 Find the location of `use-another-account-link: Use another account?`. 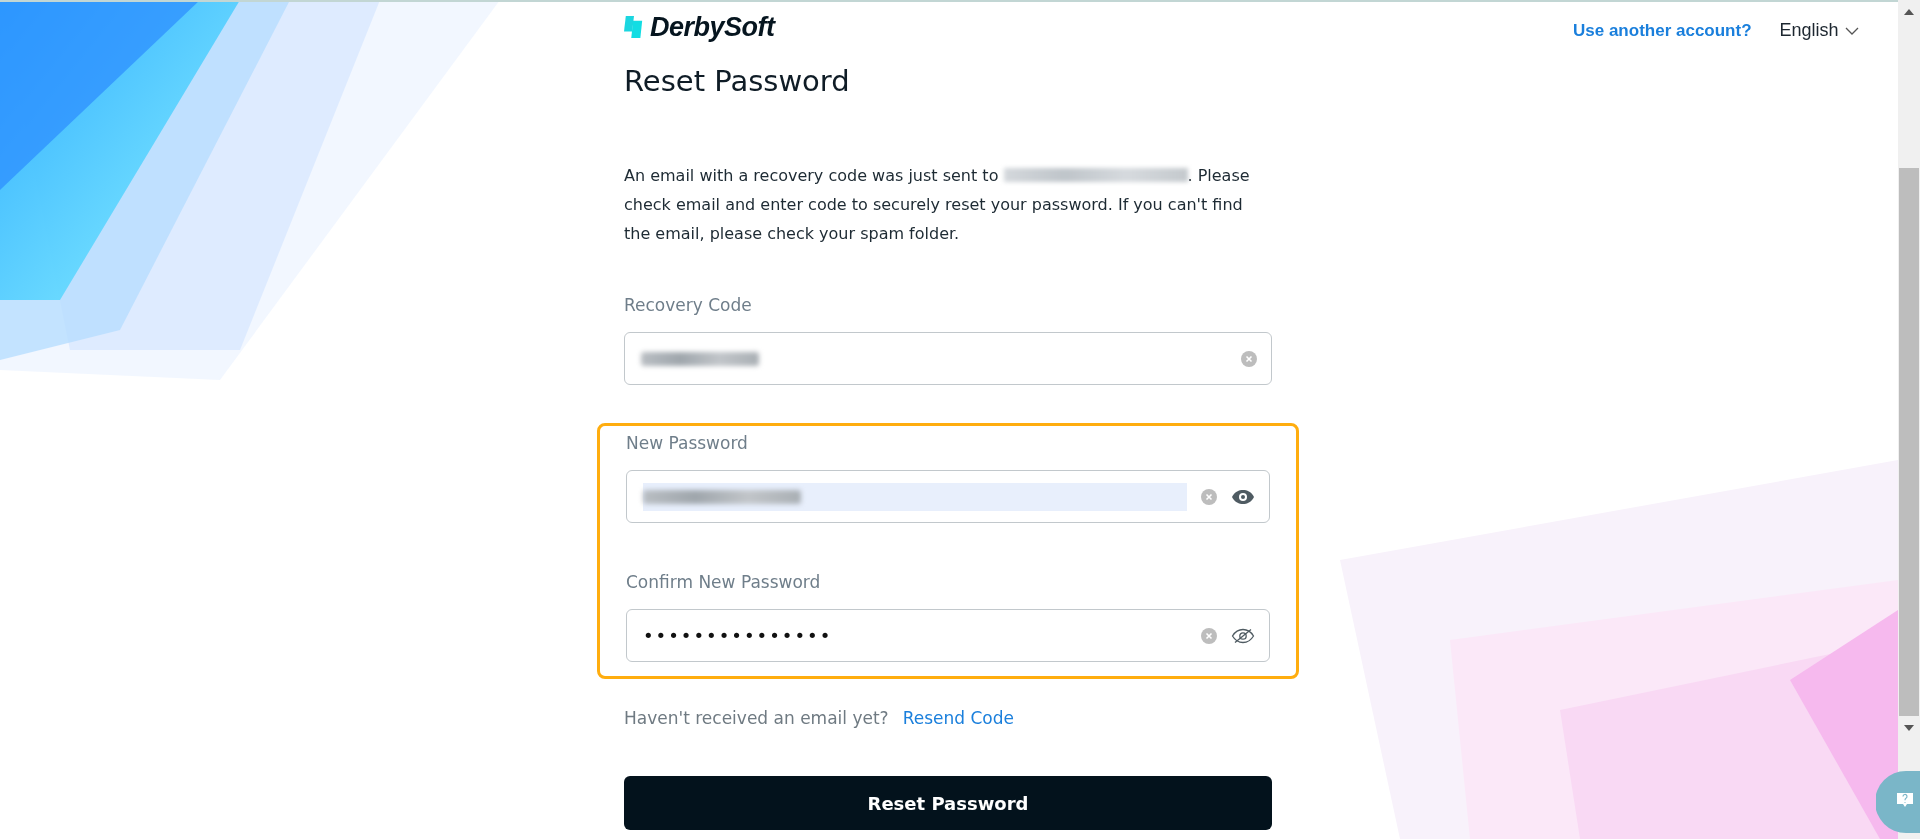

use-another-account-link: Use another account? is located at coordinates (1662, 30).